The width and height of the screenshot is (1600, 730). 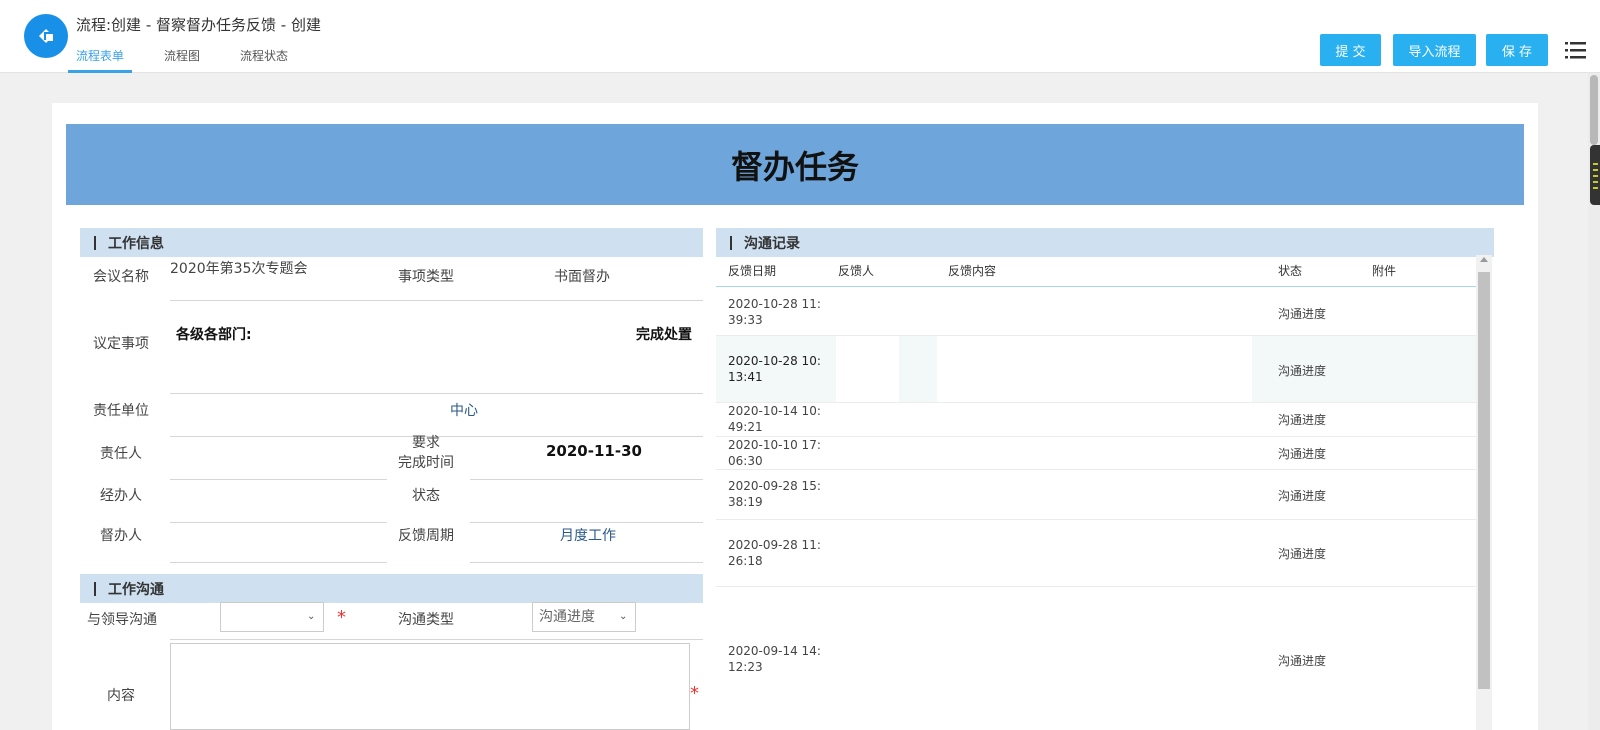 I want to click on agreed-matters-value-end: 完成处置, so click(x=664, y=335).